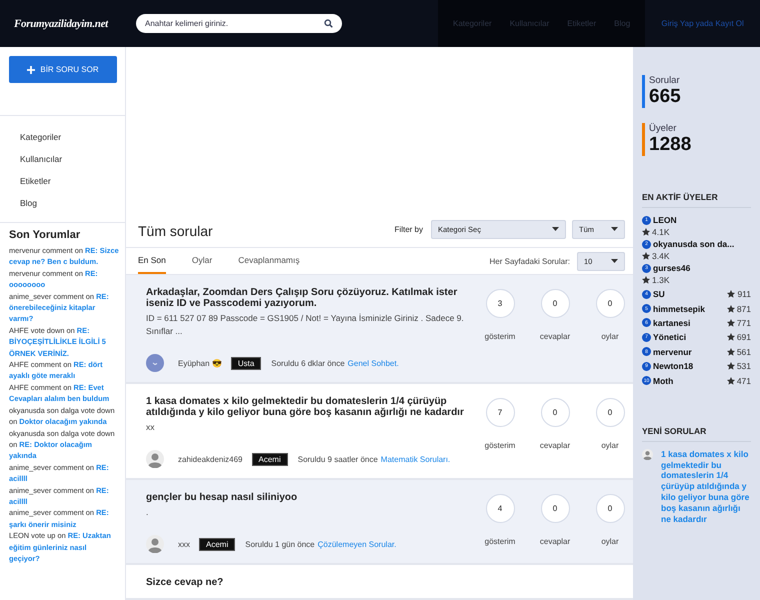 The width and height of the screenshot is (760, 600). Describe the element at coordinates (671, 323) in the screenshot. I see `member-name: kartanesi` at that location.